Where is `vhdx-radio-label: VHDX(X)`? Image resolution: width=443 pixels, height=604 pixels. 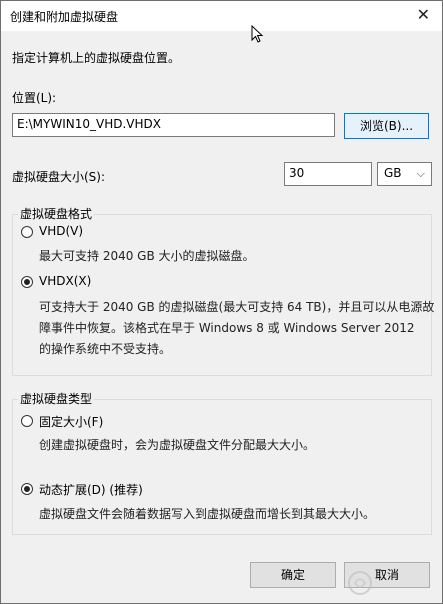
vhdx-radio-label: VHDX(X) is located at coordinates (65, 281).